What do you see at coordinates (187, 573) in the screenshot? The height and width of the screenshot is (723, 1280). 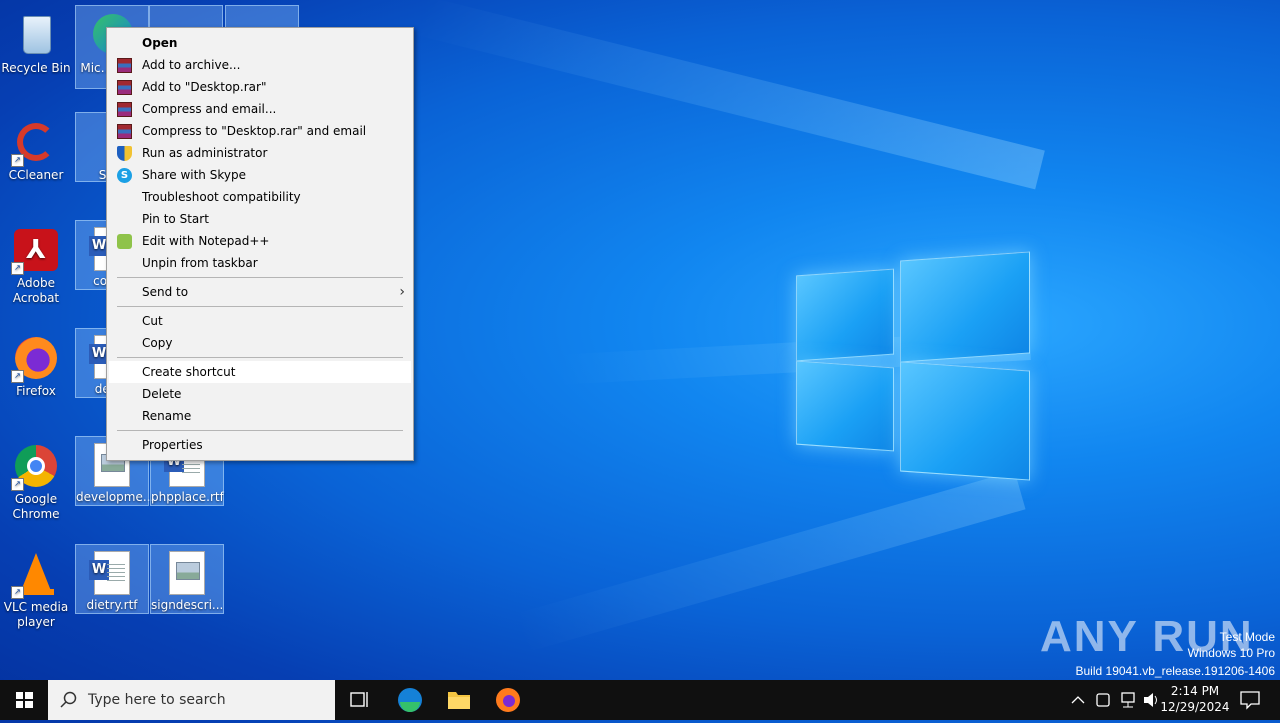 I see `image-document-icon` at bounding box center [187, 573].